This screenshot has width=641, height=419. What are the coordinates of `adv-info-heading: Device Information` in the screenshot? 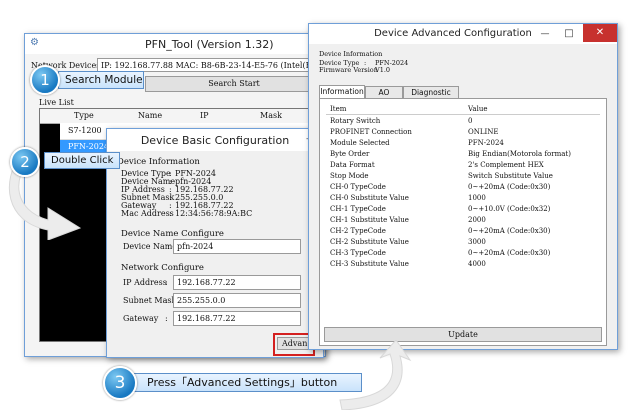 It's located at (351, 54).